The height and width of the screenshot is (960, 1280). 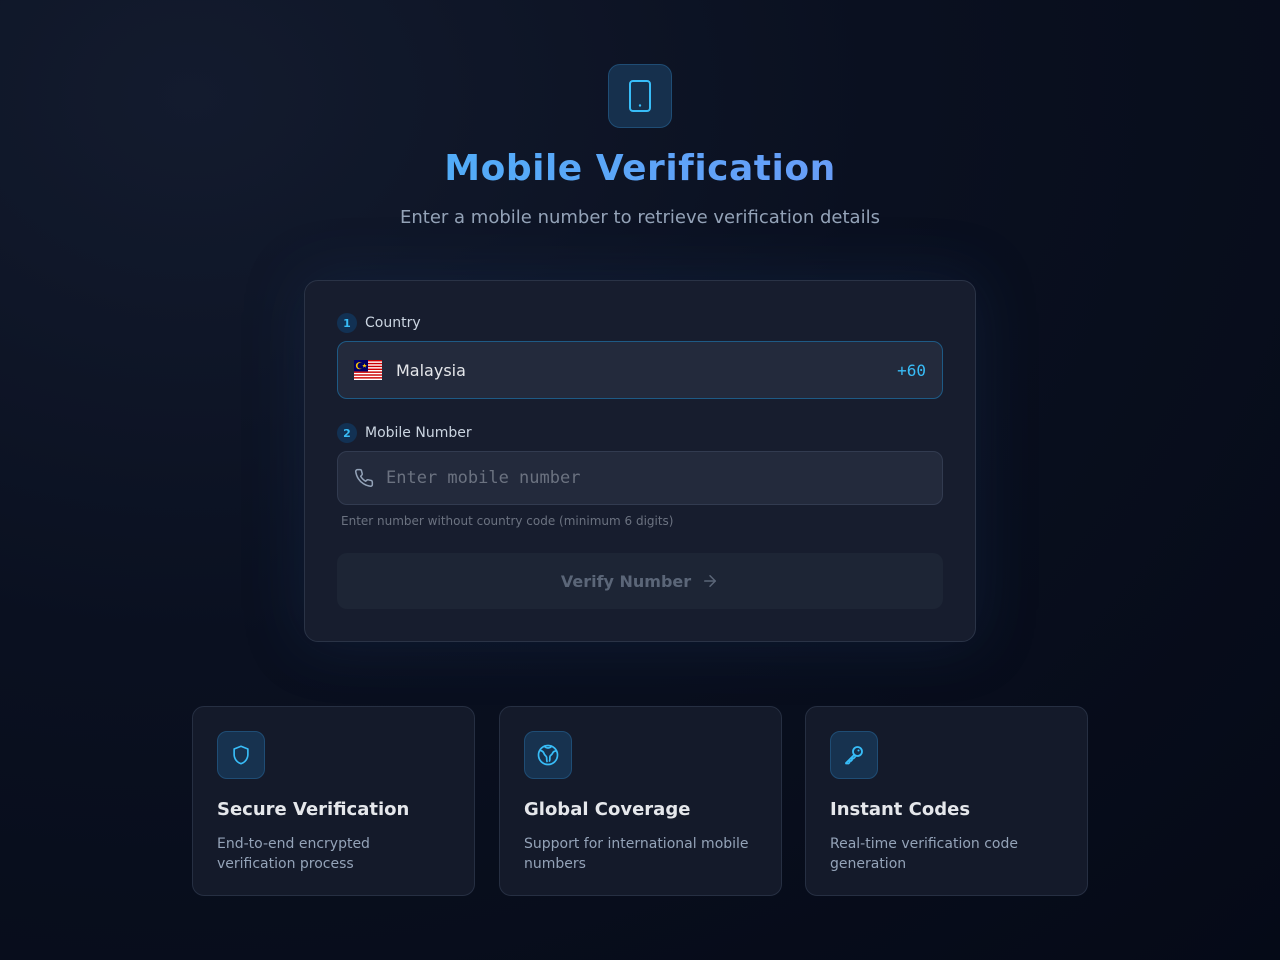 I want to click on country-select: Malaysia +60, so click(x=640, y=370).